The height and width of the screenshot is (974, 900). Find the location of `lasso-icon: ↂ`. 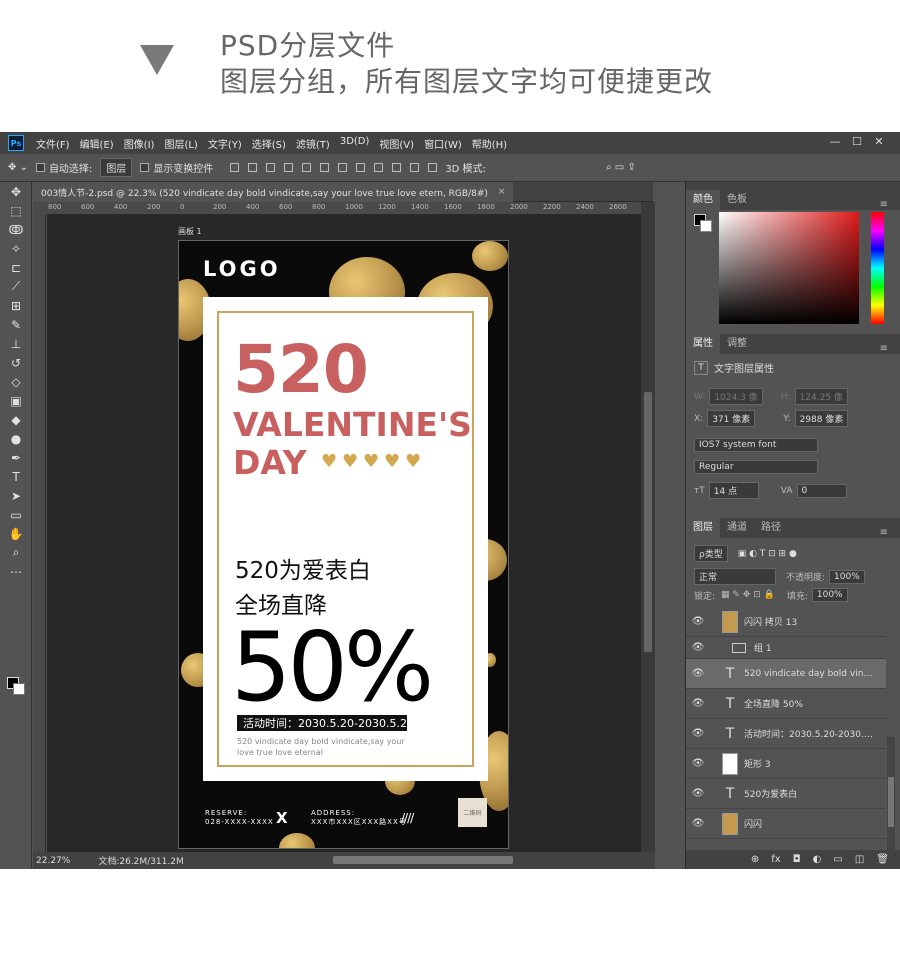

lasso-icon: ↂ is located at coordinates (16, 229).